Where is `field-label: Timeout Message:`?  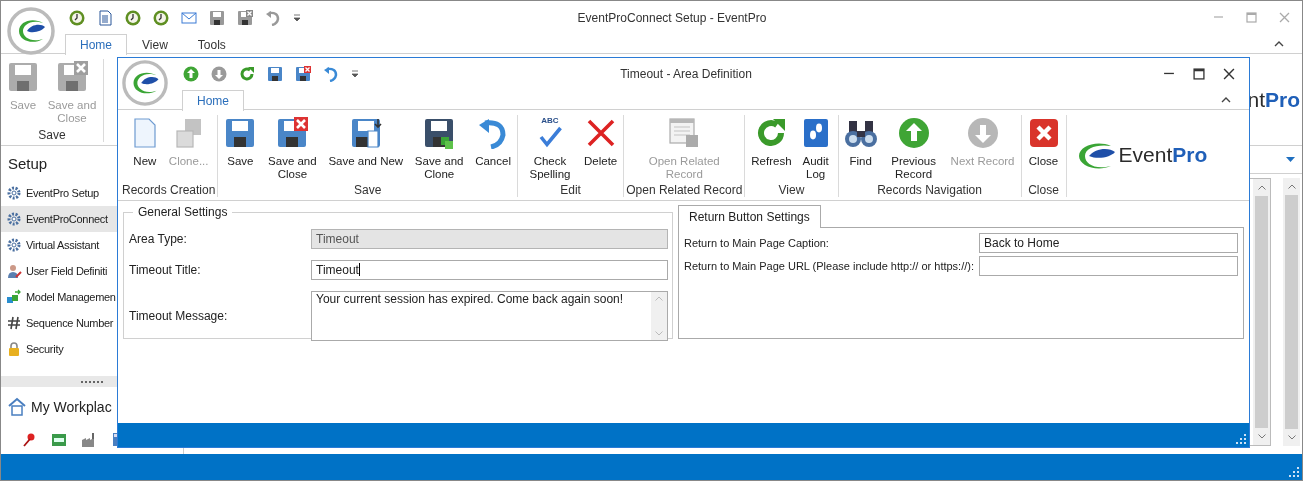 field-label: Timeout Message: is located at coordinates (179, 316).